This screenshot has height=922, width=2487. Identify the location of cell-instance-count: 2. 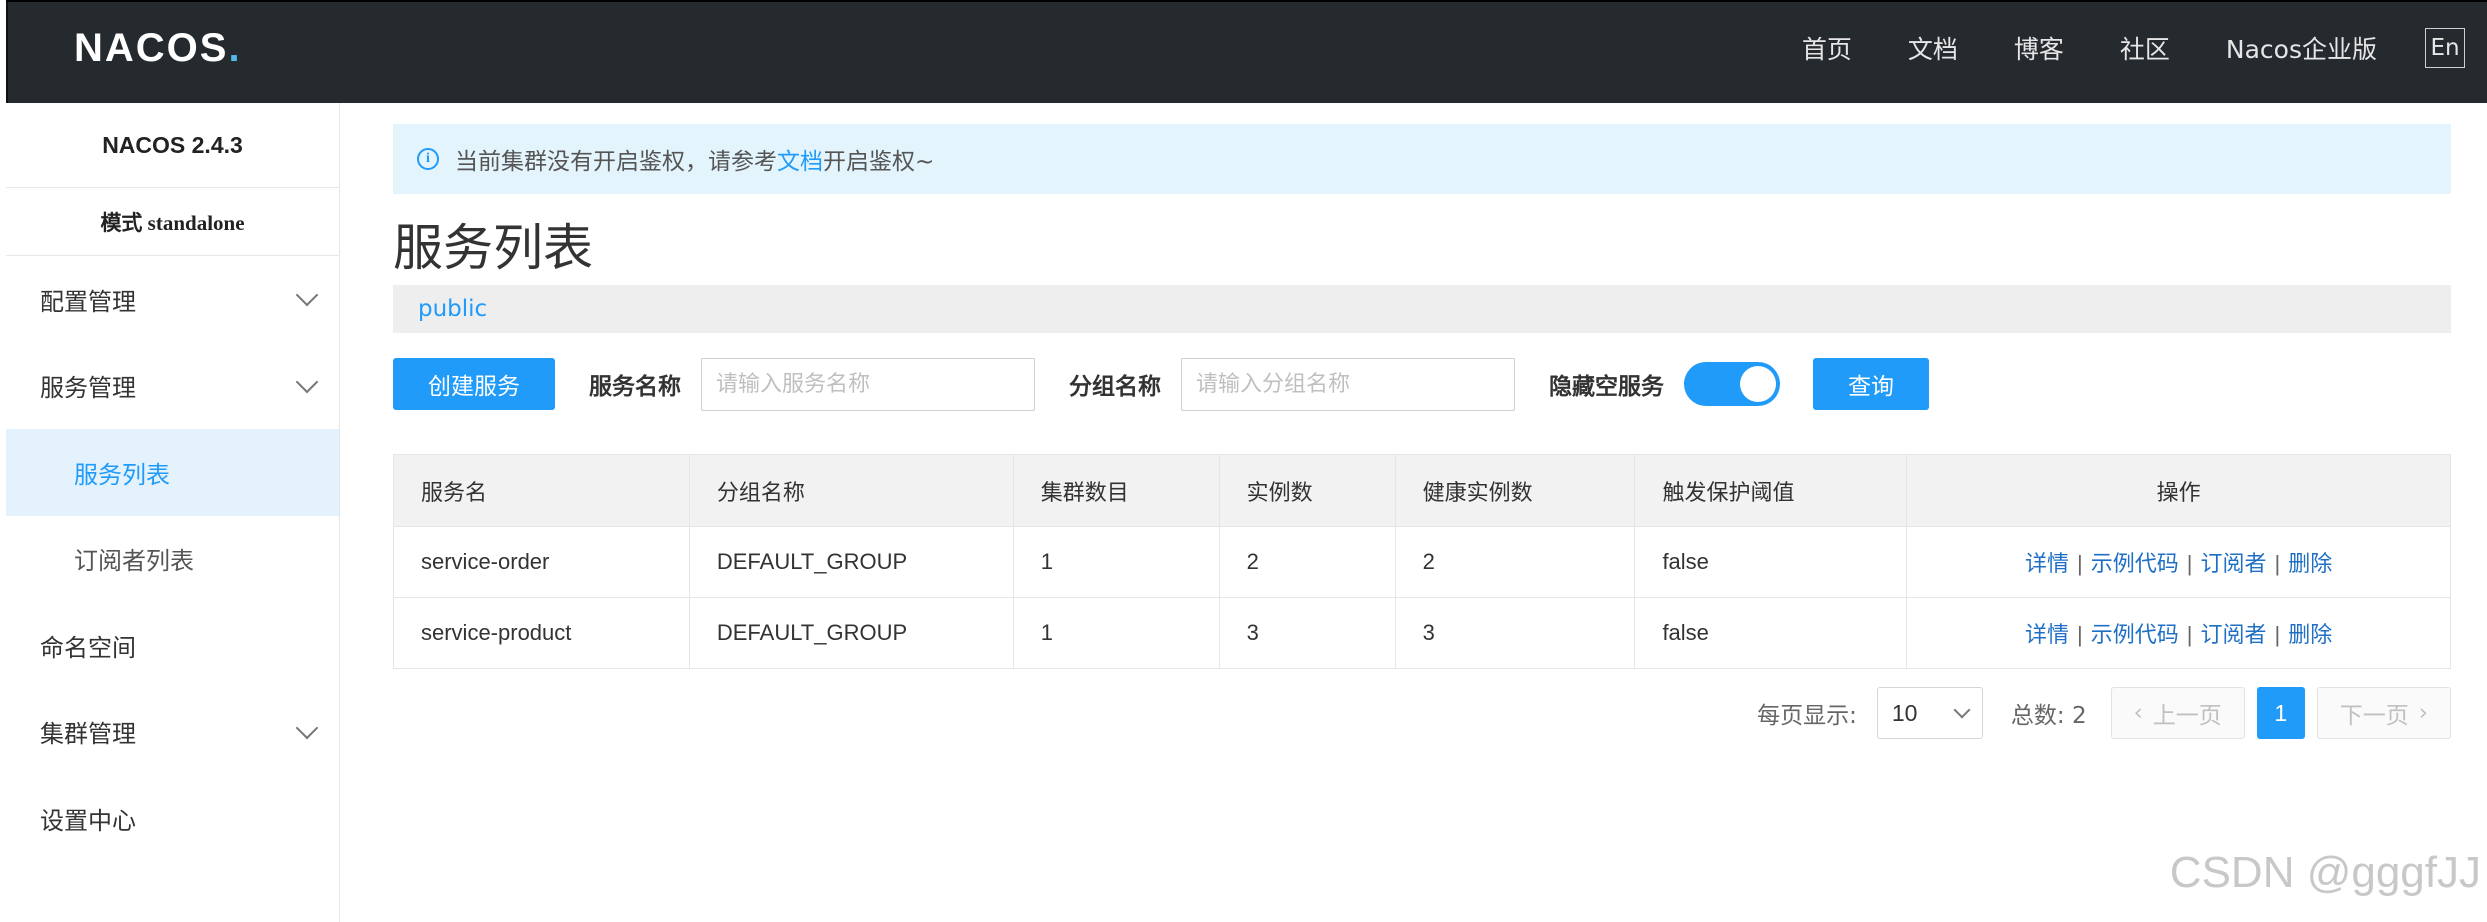
(1307, 562).